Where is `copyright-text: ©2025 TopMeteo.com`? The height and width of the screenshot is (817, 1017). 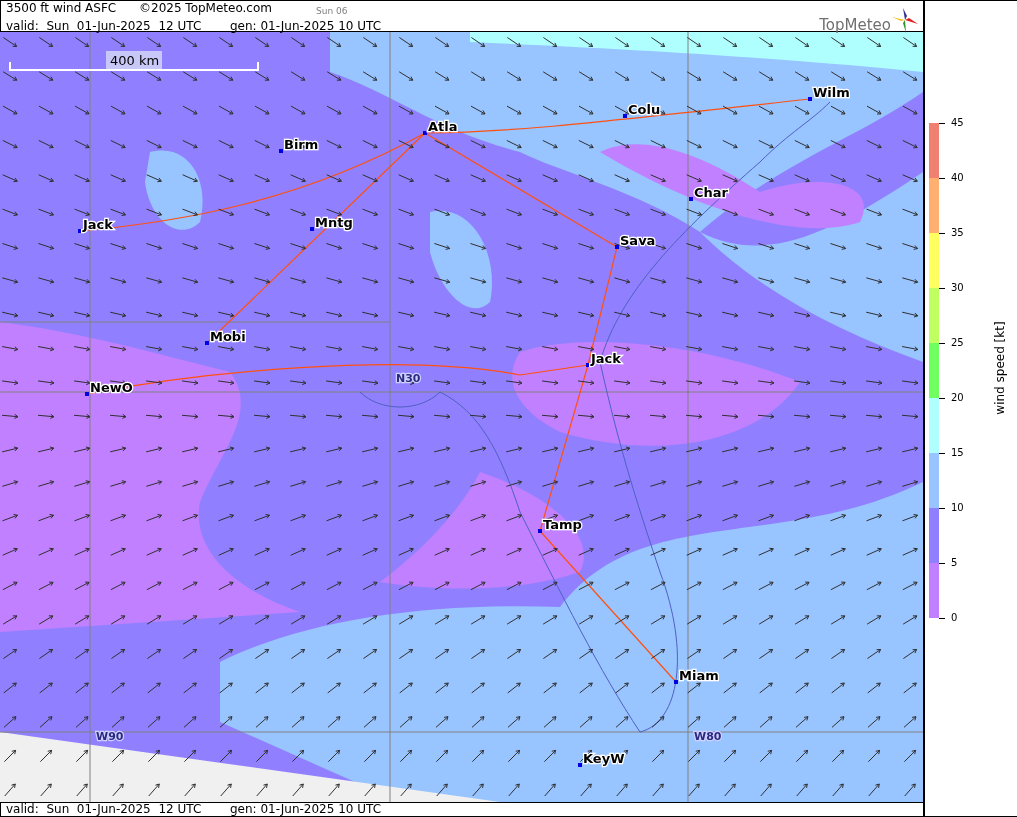
copyright-text: ©2025 TopMeteo.com is located at coordinates (206, 9).